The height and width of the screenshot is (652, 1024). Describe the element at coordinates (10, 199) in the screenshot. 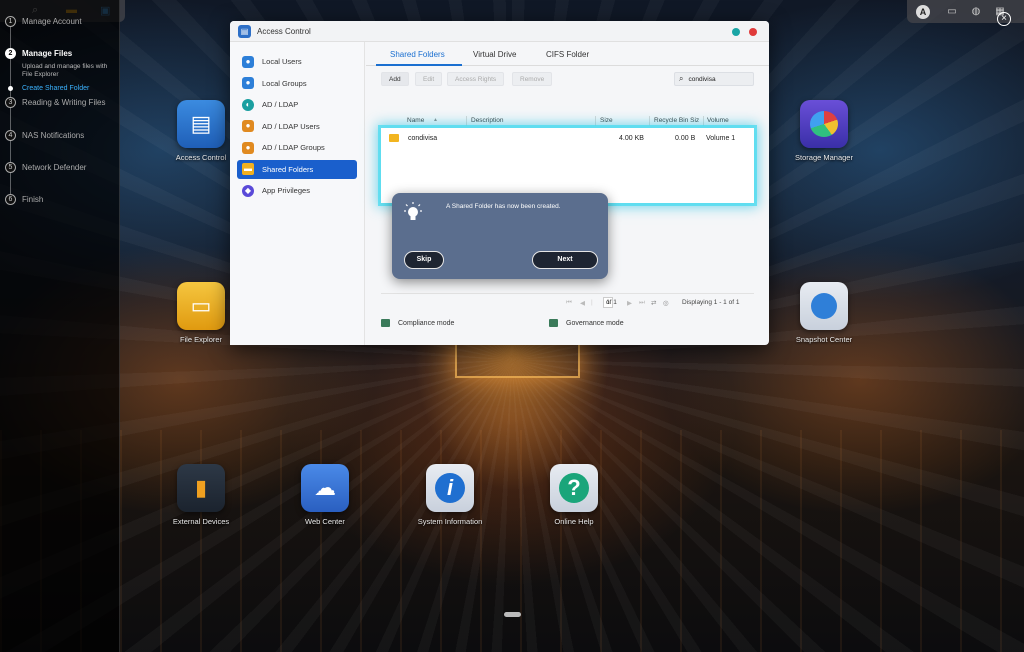

I see `step-number: 6` at that location.